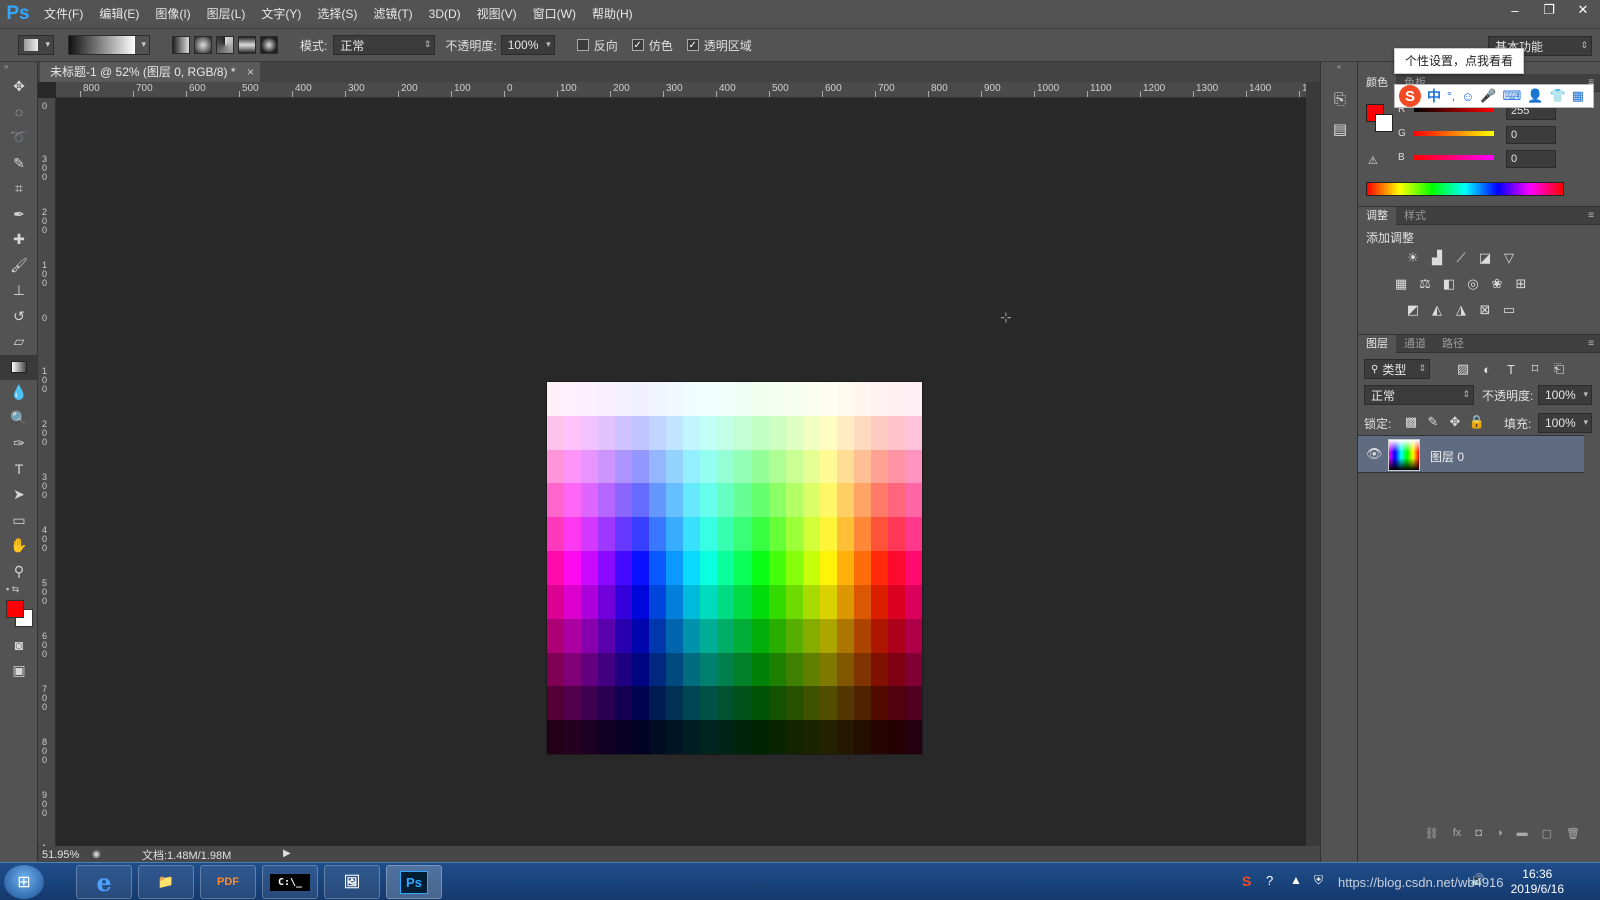 The height and width of the screenshot is (900, 1600). Describe the element at coordinates (1377, 343) in the screenshot. I see `tab-layers: 图层` at that location.